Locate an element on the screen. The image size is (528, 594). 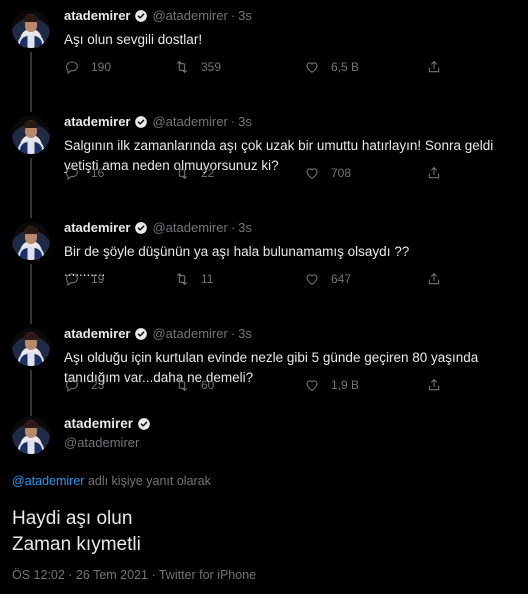
retweet-button: 22 is located at coordinates (194, 173).